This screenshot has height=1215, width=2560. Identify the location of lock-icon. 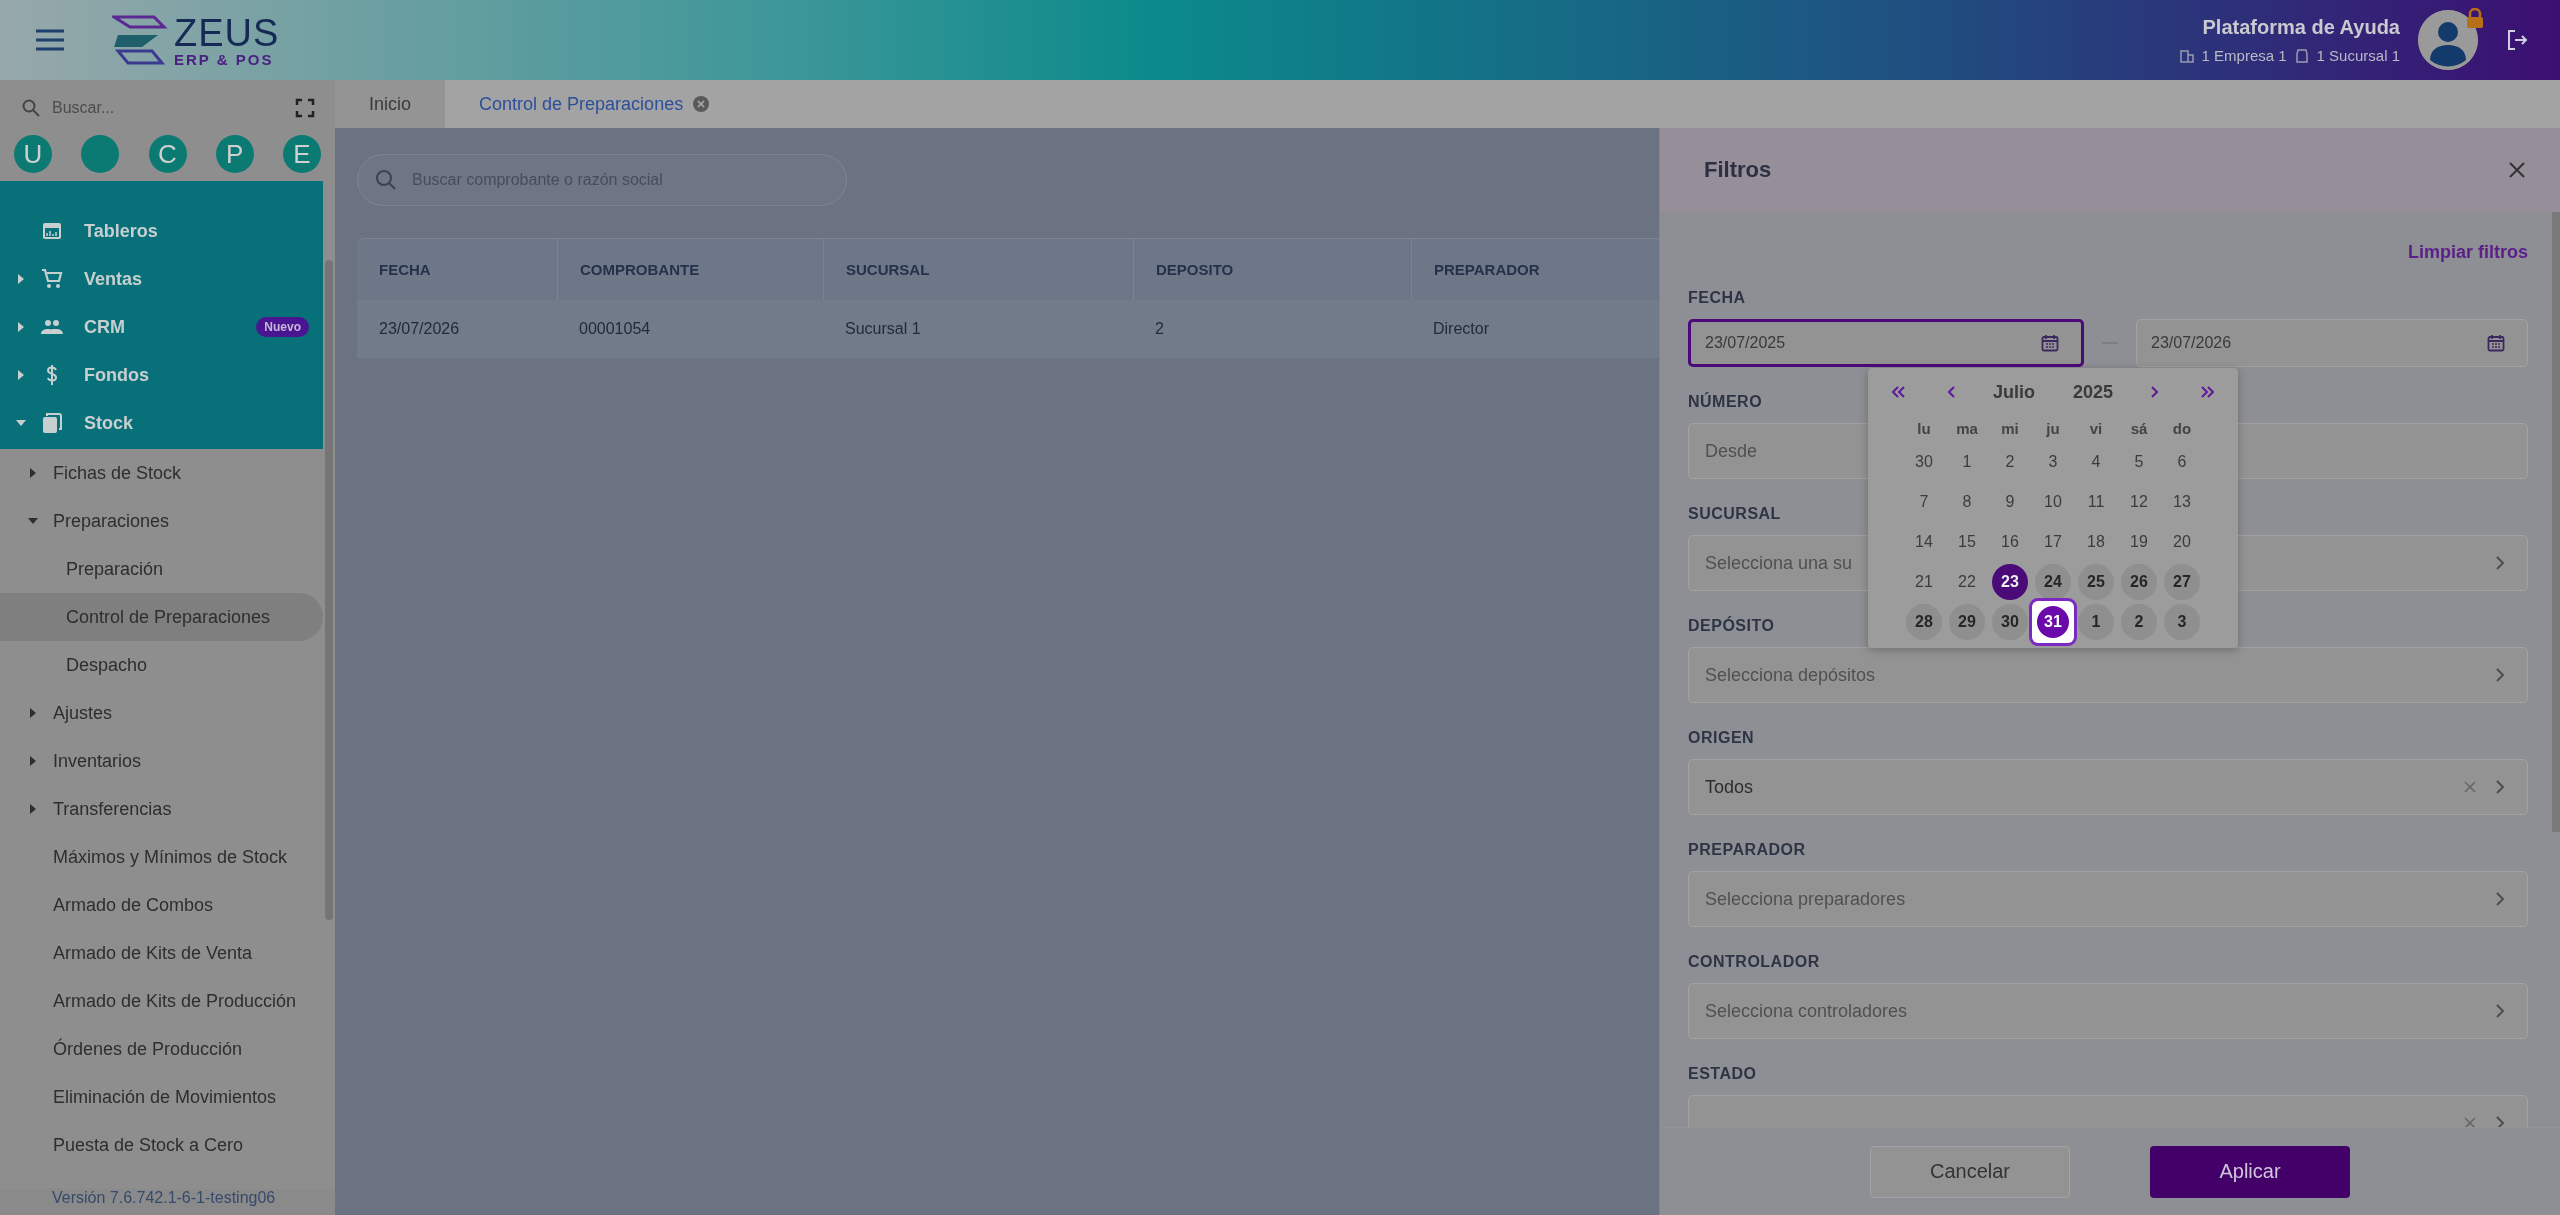
(2475, 18).